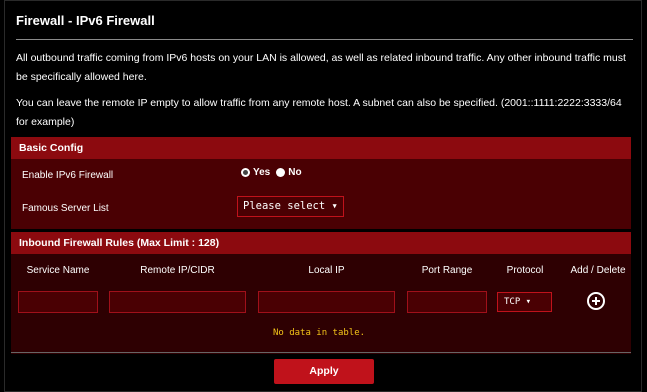 The image size is (647, 392). What do you see at coordinates (290, 206) in the screenshot?
I see `famous-server-select: Please select ▾` at bounding box center [290, 206].